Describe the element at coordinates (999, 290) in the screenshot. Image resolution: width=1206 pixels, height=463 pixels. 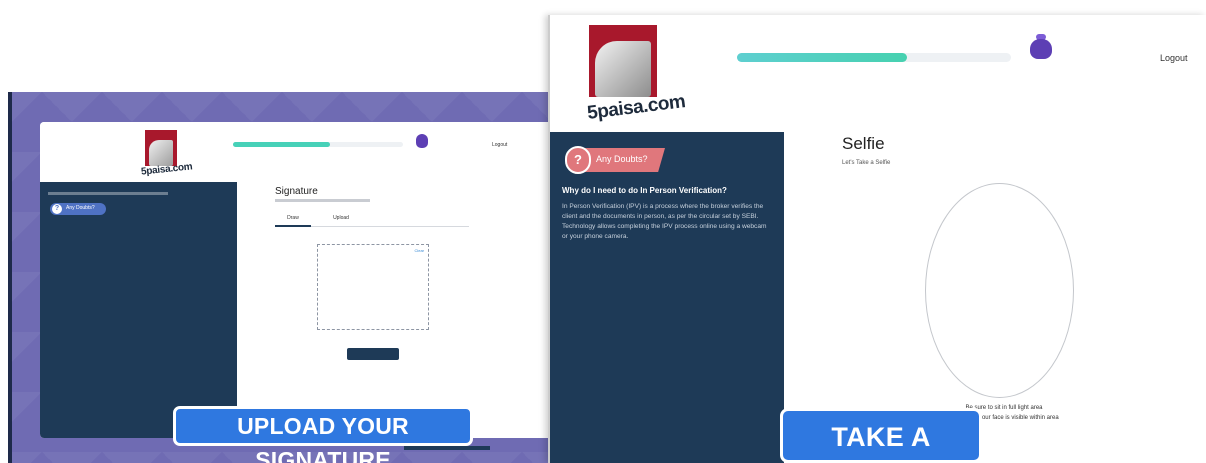
I see `face-oval-frame` at that location.